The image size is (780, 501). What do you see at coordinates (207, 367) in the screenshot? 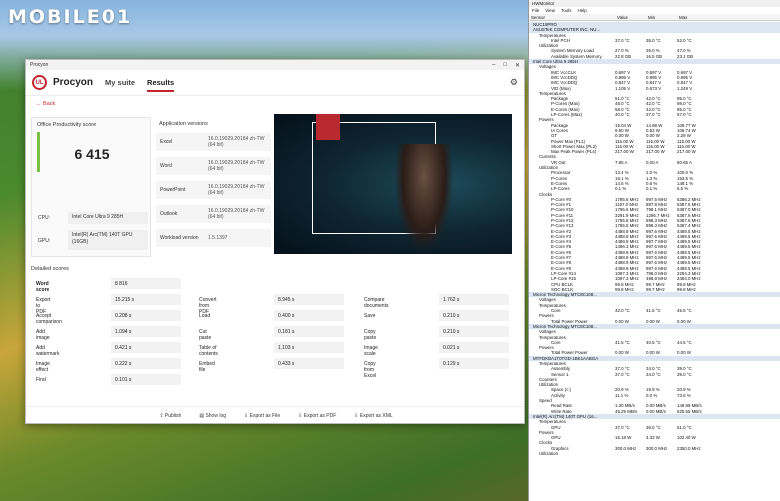
I see `score-label: Embed file` at bounding box center [207, 367].